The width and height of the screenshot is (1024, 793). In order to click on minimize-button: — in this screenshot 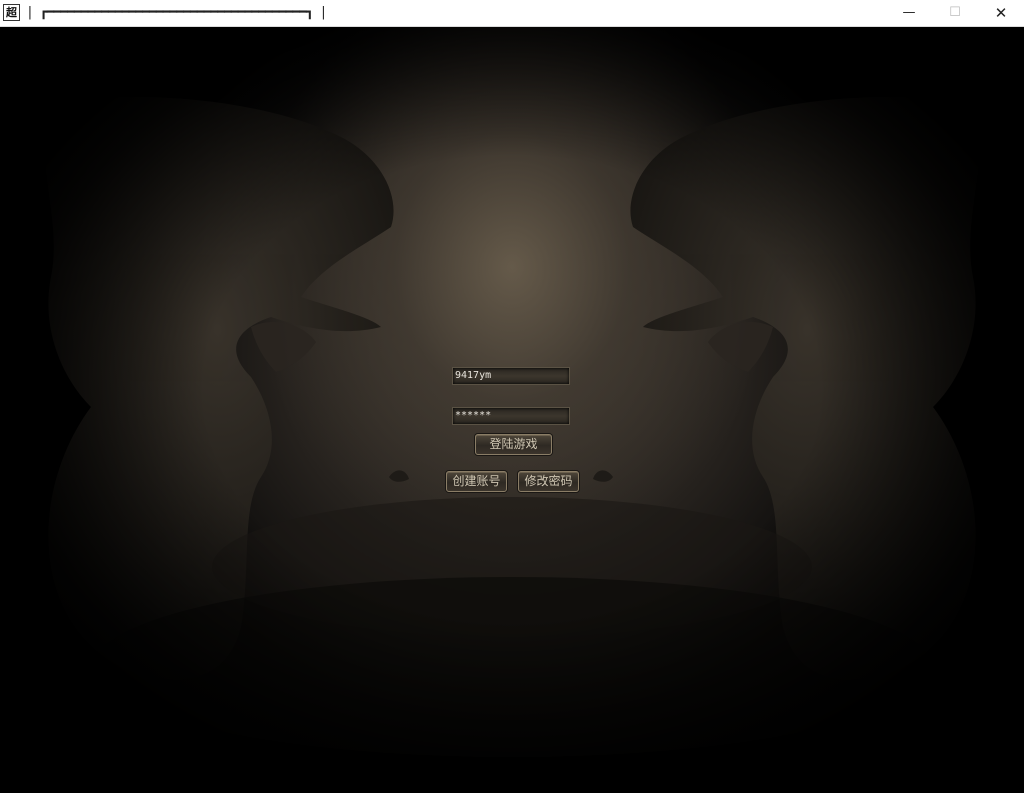, I will do `click(909, 13)`.